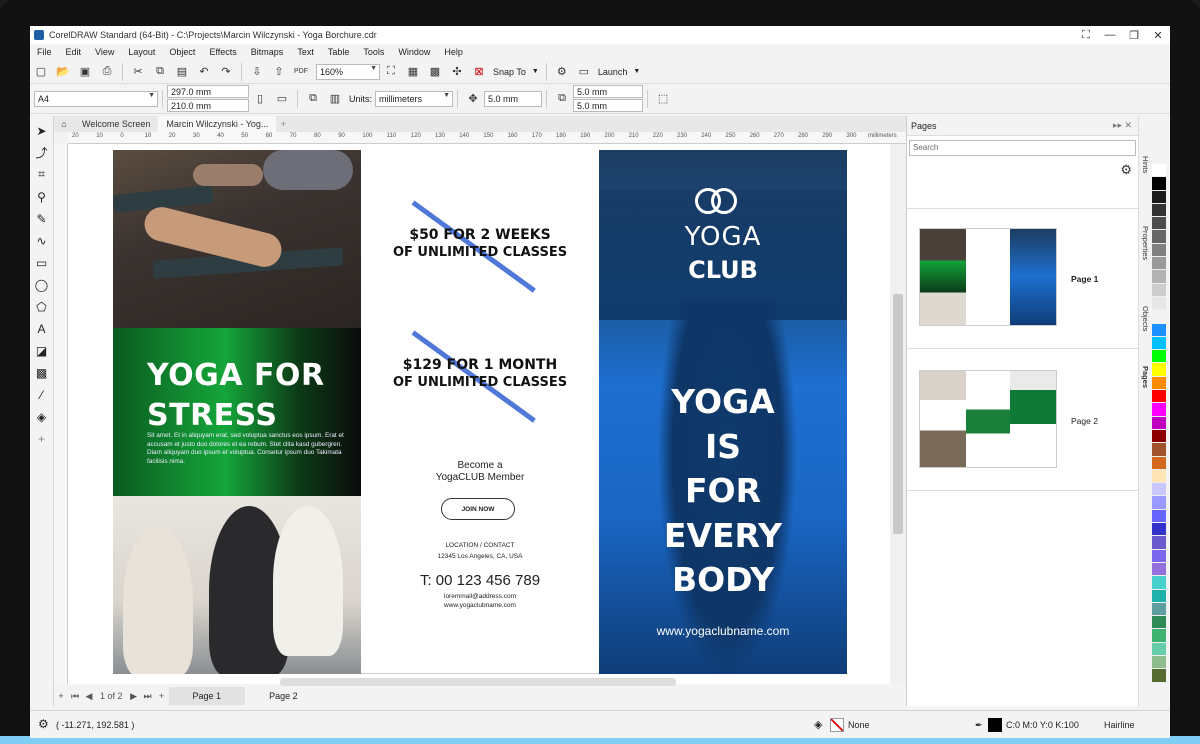 The image size is (1200, 744). I want to click on units-select: millimeters ▼, so click(414, 98).